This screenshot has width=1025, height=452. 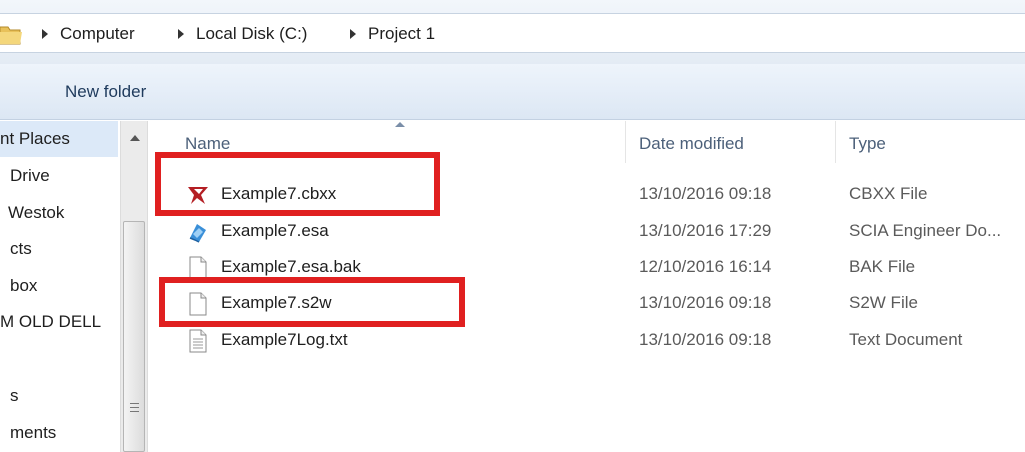 What do you see at coordinates (883, 302) in the screenshot?
I see `file-type: S2W File` at bounding box center [883, 302].